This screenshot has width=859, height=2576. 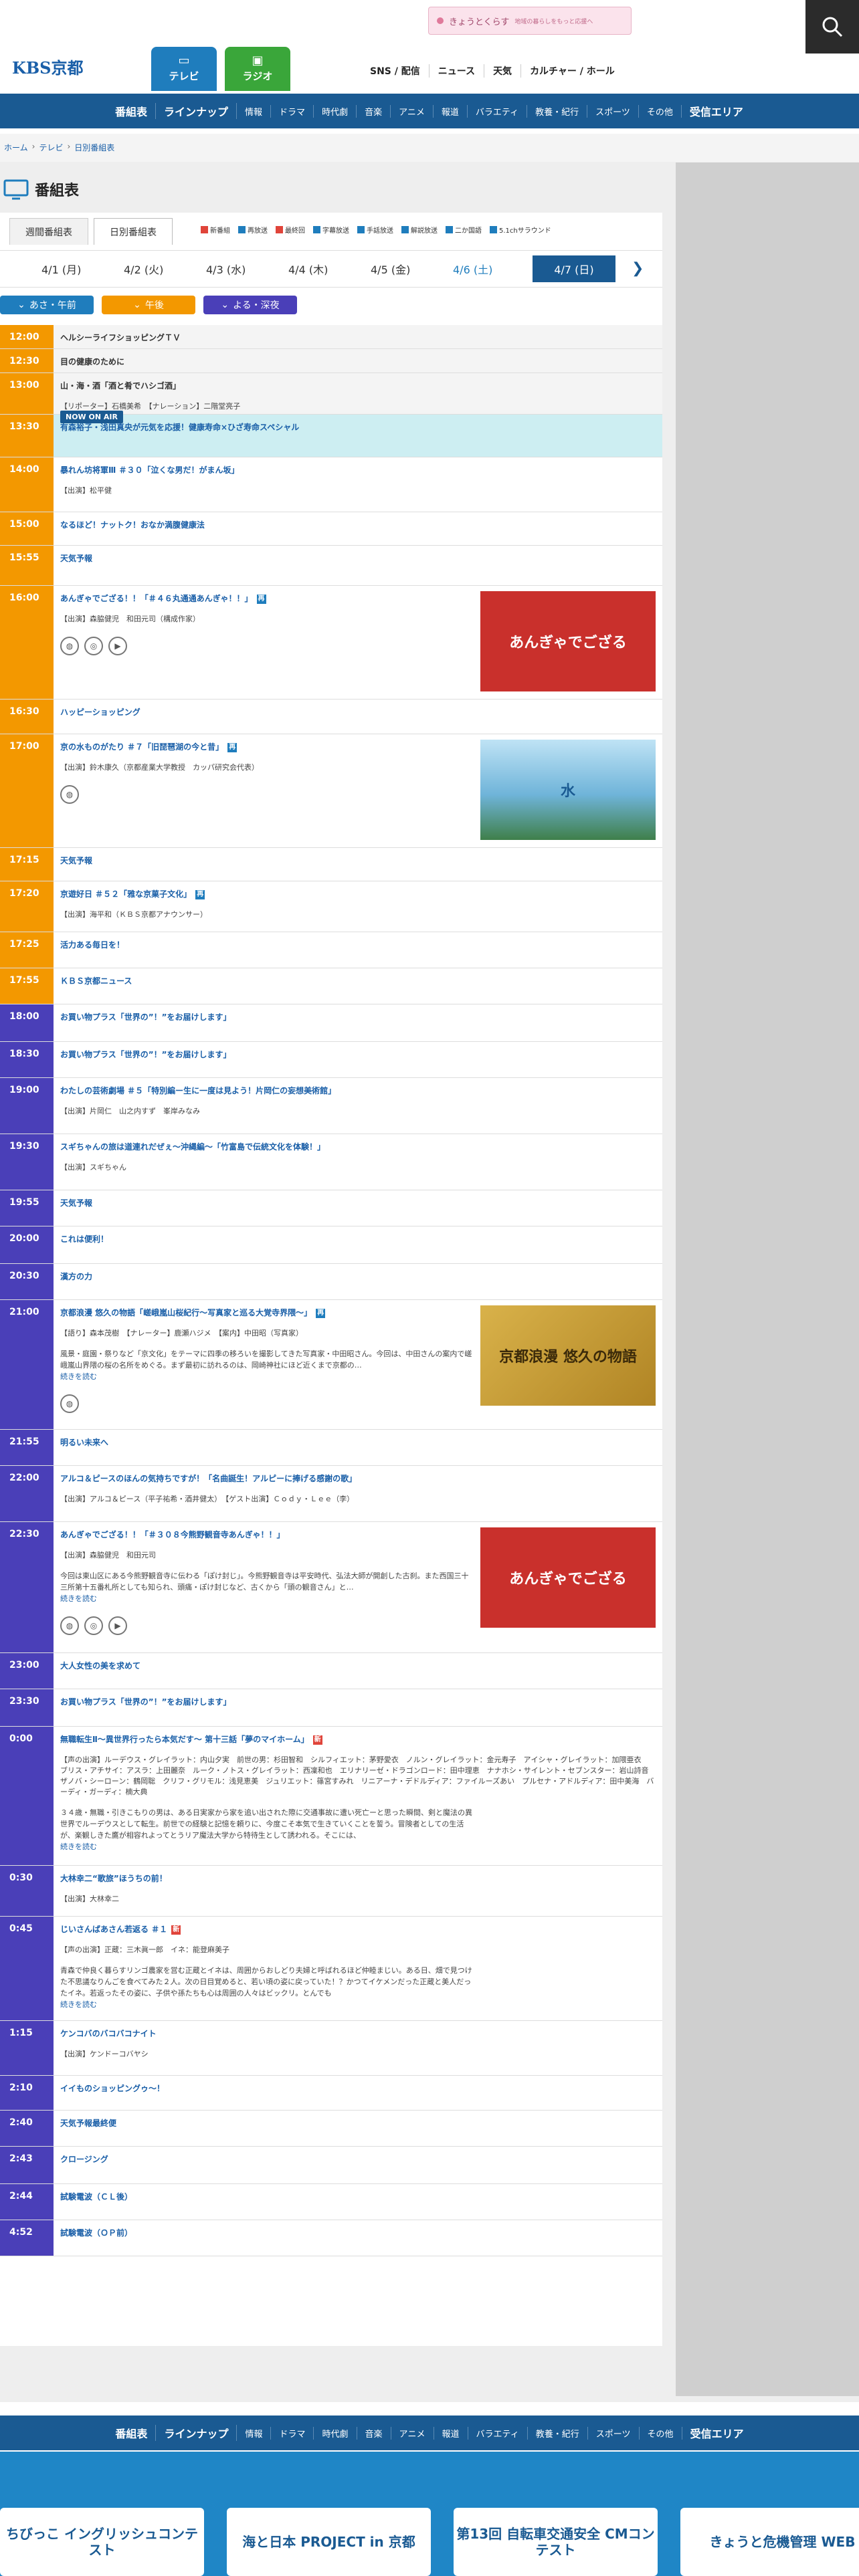 What do you see at coordinates (660, 111) in the screenshot?
I see `nav-item-11: その他` at bounding box center [660, 111].